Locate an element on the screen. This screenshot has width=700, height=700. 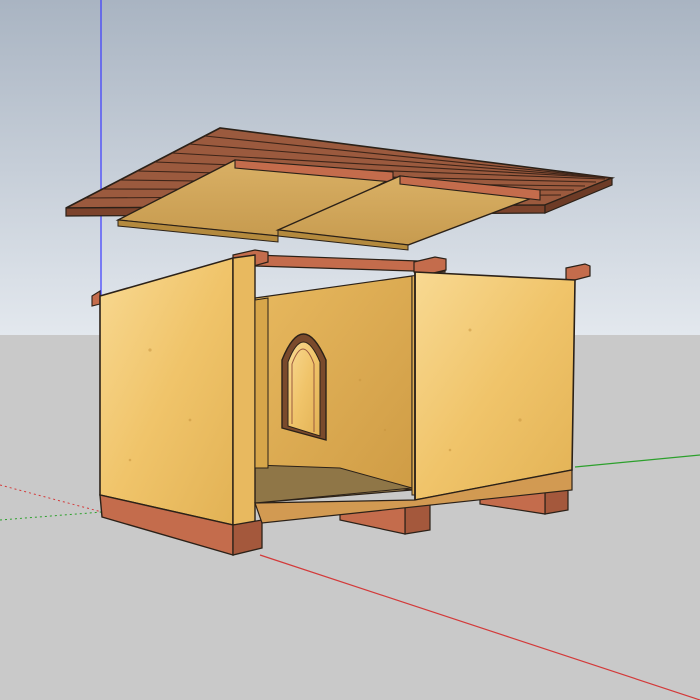
left-wall is located at coordinates (184, 390).